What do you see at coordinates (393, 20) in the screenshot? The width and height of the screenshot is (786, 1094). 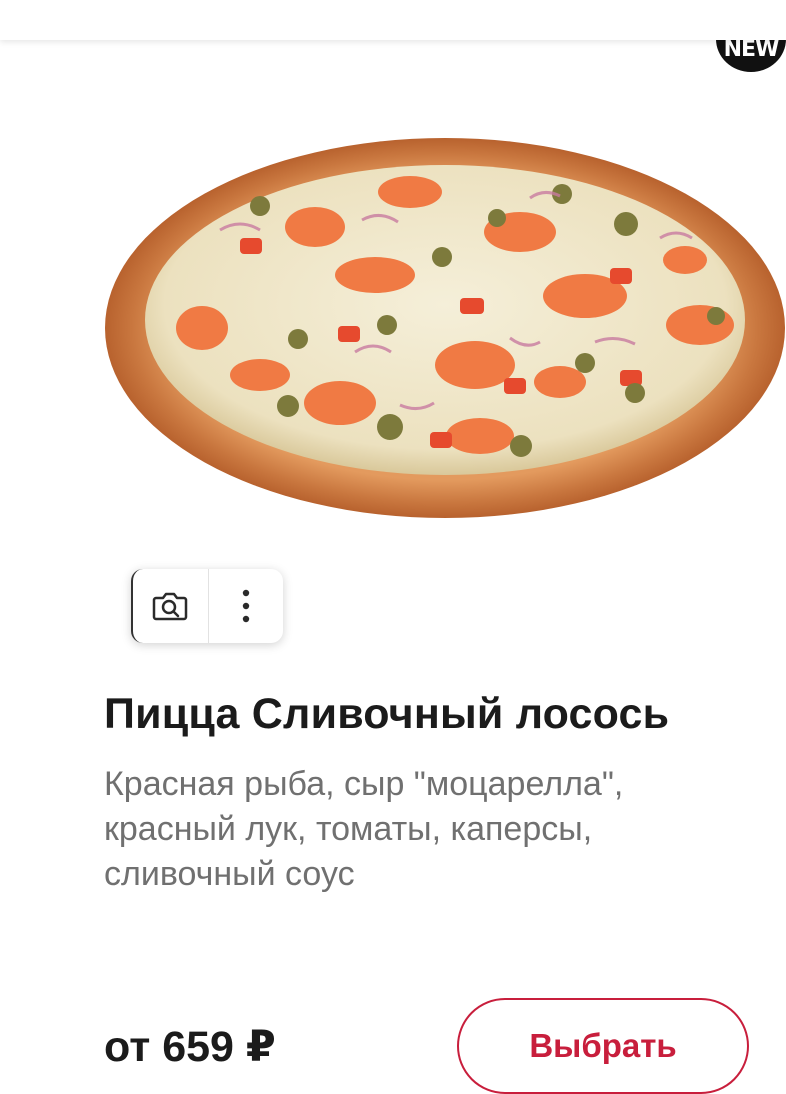 I see `top-bar` at bounding box center [393, 20].